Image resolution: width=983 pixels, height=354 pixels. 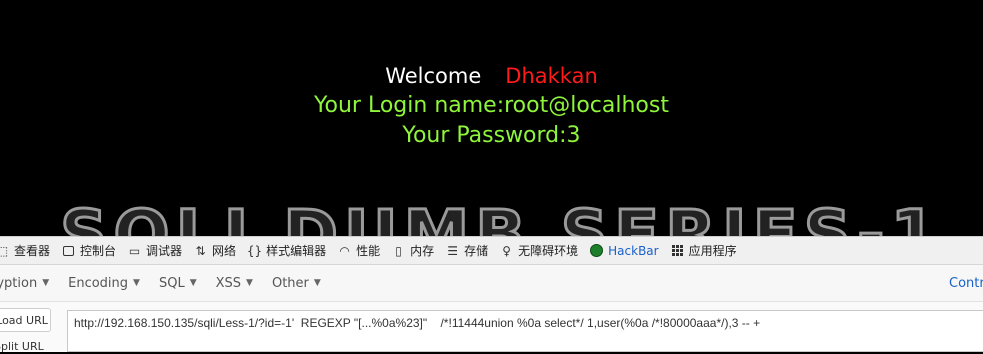 What do you see at coordinates (32, 251) in the screenshot?
I see `tab-label: 查看器` at bounding box center [32, 251].